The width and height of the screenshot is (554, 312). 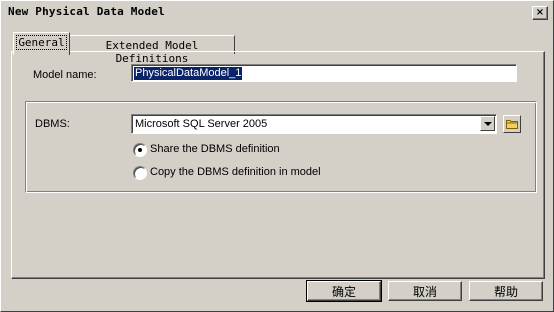 What do you see at coordinates (188, 73) in the screenshot?
I see `model-name-value: PhysicalDataModel_1` at bounding box center [188, 73].